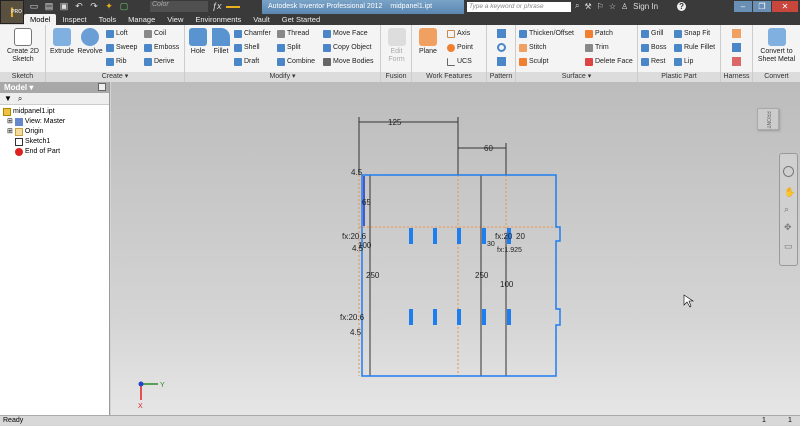 The width and height of the screenshot is (800, 426). I want to click on update-icon: ✦, so click(109, 6).